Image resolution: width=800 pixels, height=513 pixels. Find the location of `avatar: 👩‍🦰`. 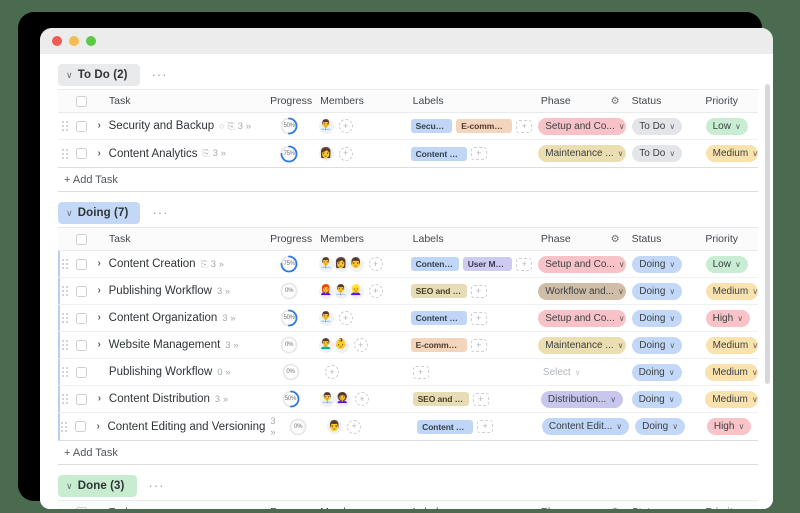

avatar: 👩‍🦰 is located at coordinates (326, 291).